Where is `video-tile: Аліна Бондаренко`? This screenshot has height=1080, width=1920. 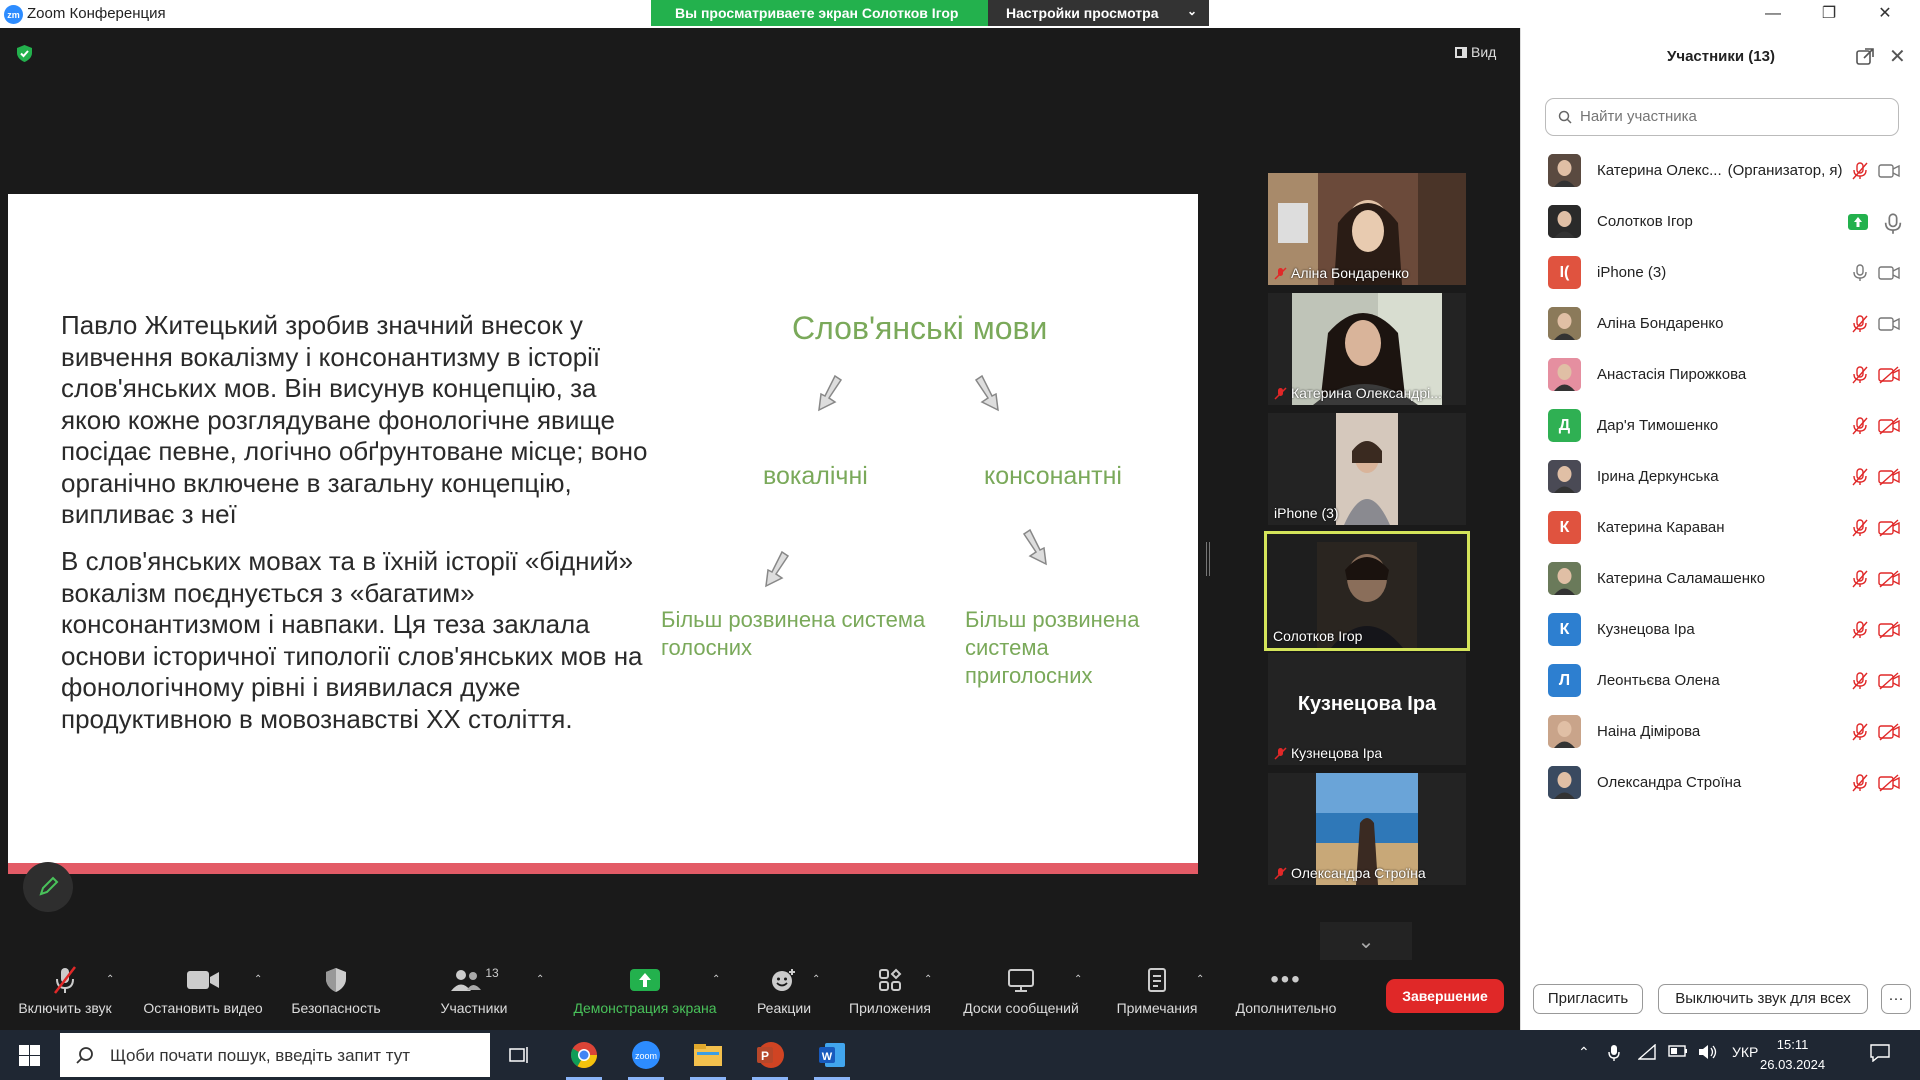
video-tile: Аліна Бондаренко is located at coordinates (1367, 229).